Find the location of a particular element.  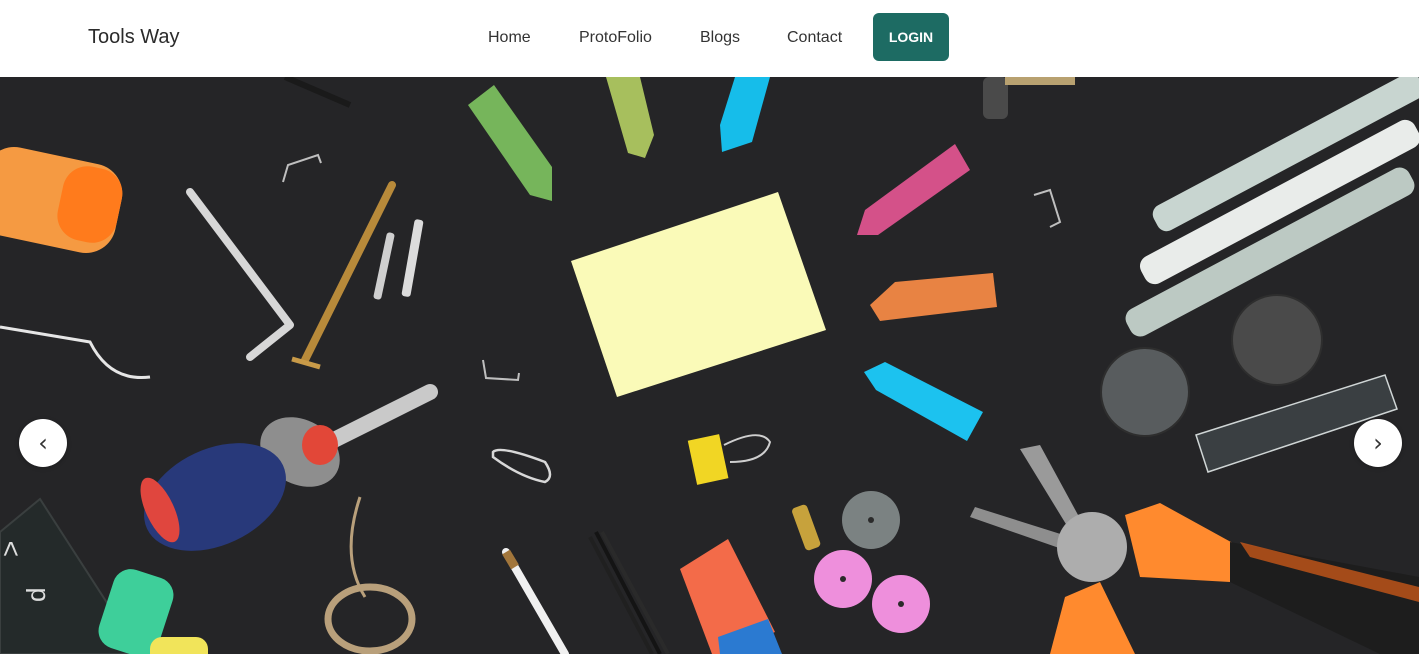

chevron-left-icon: ‹ is located at coordinates (43, 443).